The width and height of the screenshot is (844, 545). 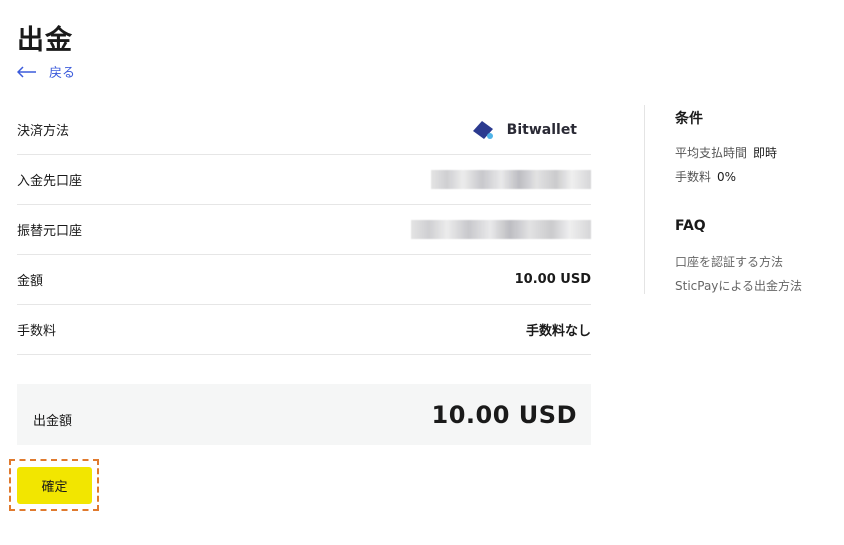 What do you see at coordinates (45, 40) in the screenshot?
I see `page-title: 出金` at bounding box center [45, 40].